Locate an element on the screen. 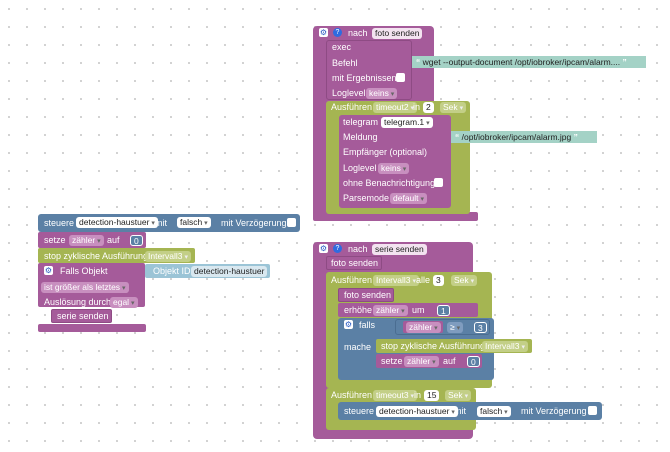 The width and height of the screenshot is (670, 452). erhoehe-label: erhöhe is located at coordinates (358, 310).